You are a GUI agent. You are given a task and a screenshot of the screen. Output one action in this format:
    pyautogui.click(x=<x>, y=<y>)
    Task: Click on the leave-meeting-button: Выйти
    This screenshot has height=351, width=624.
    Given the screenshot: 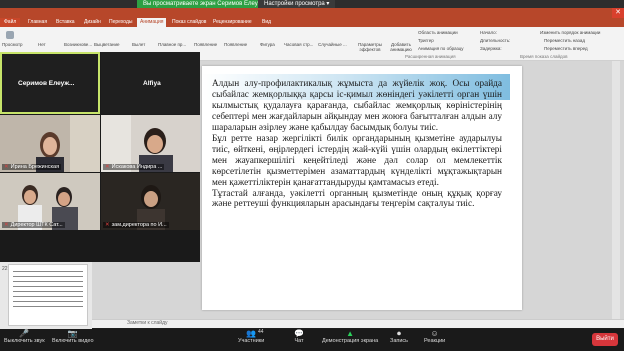 What is the action you would take?
    pyautogui.click(x=605, y=339)
    